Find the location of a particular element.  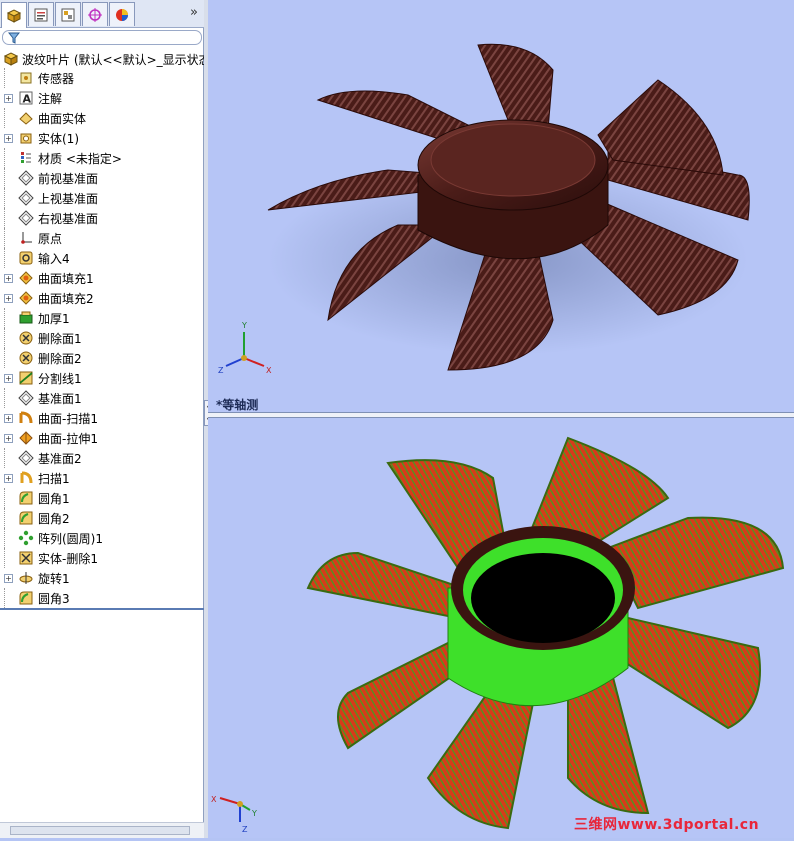

tree-item: + 扫描1 is located at coordinates (37, 478).